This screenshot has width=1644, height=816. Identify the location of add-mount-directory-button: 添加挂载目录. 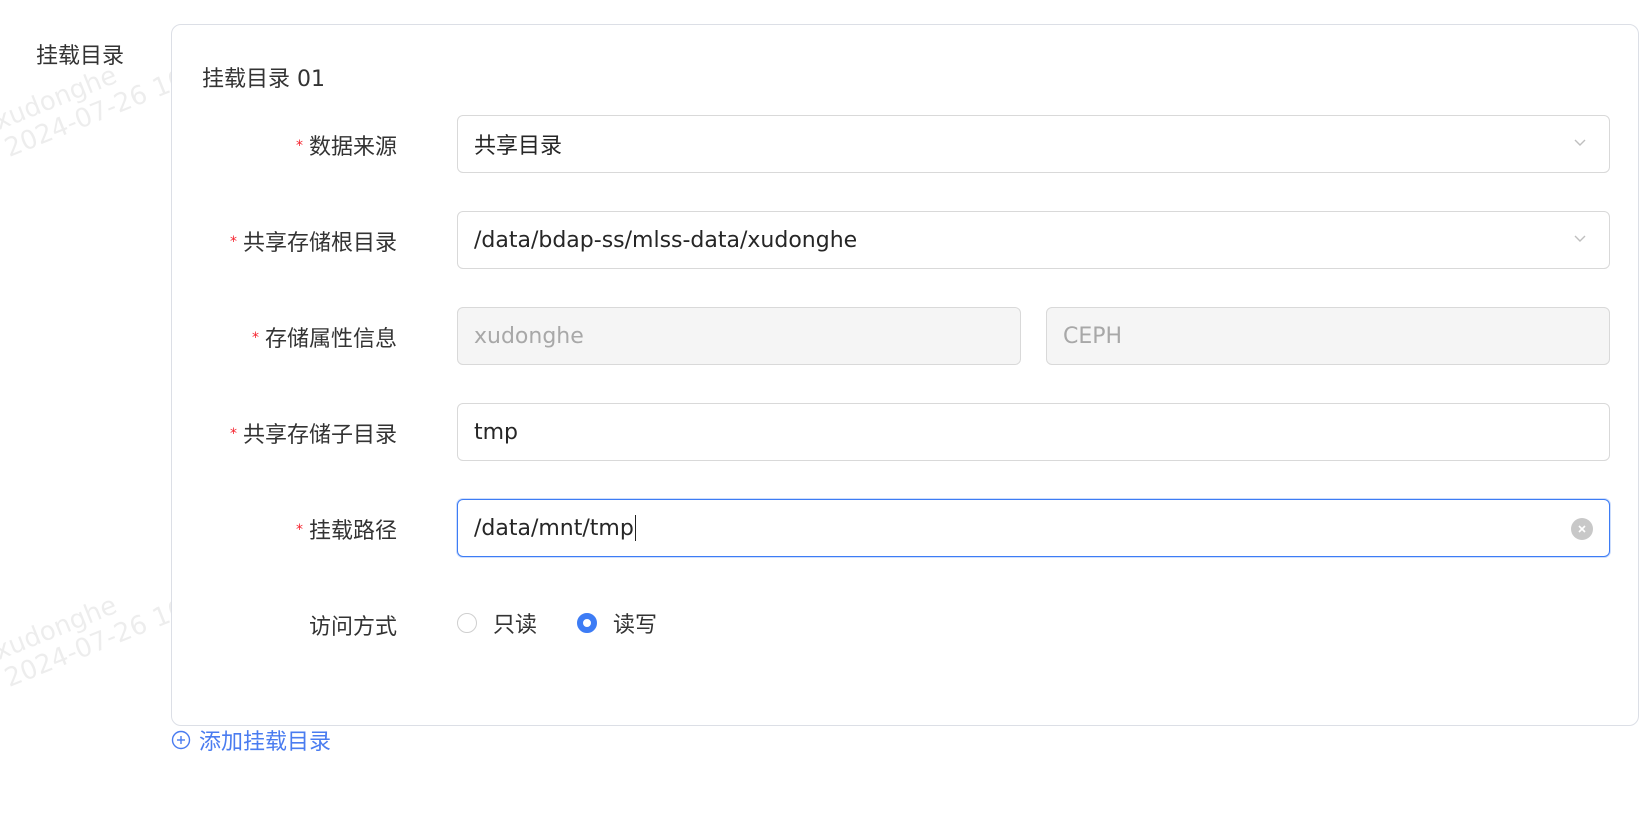
(251, 740).